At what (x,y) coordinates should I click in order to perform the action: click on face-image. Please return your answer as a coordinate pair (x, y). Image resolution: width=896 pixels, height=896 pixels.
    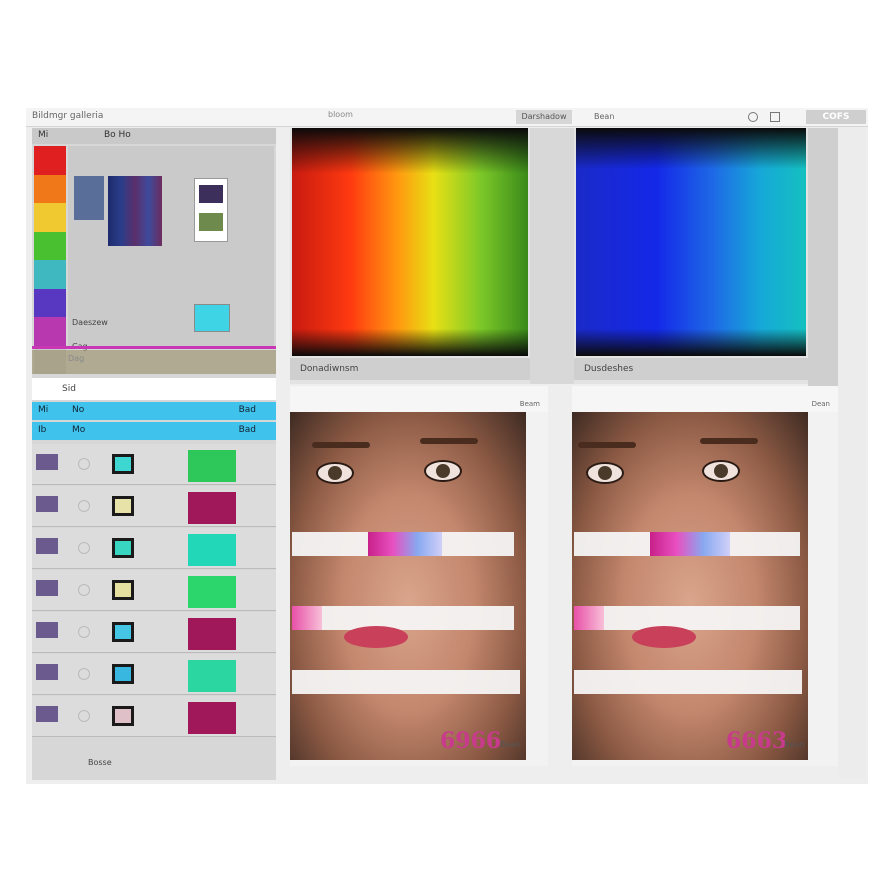
    Looking at the image, I should click on (408, 586).